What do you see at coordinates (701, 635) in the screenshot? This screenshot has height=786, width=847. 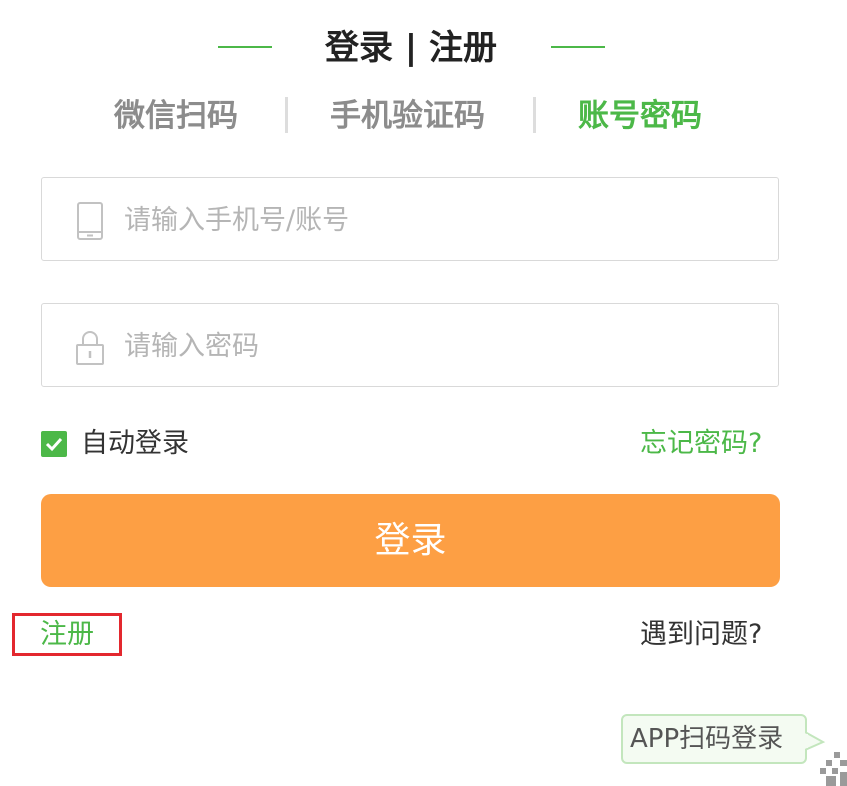 I see `help-link: 遇到问题?` at bounding box center [701, 635].